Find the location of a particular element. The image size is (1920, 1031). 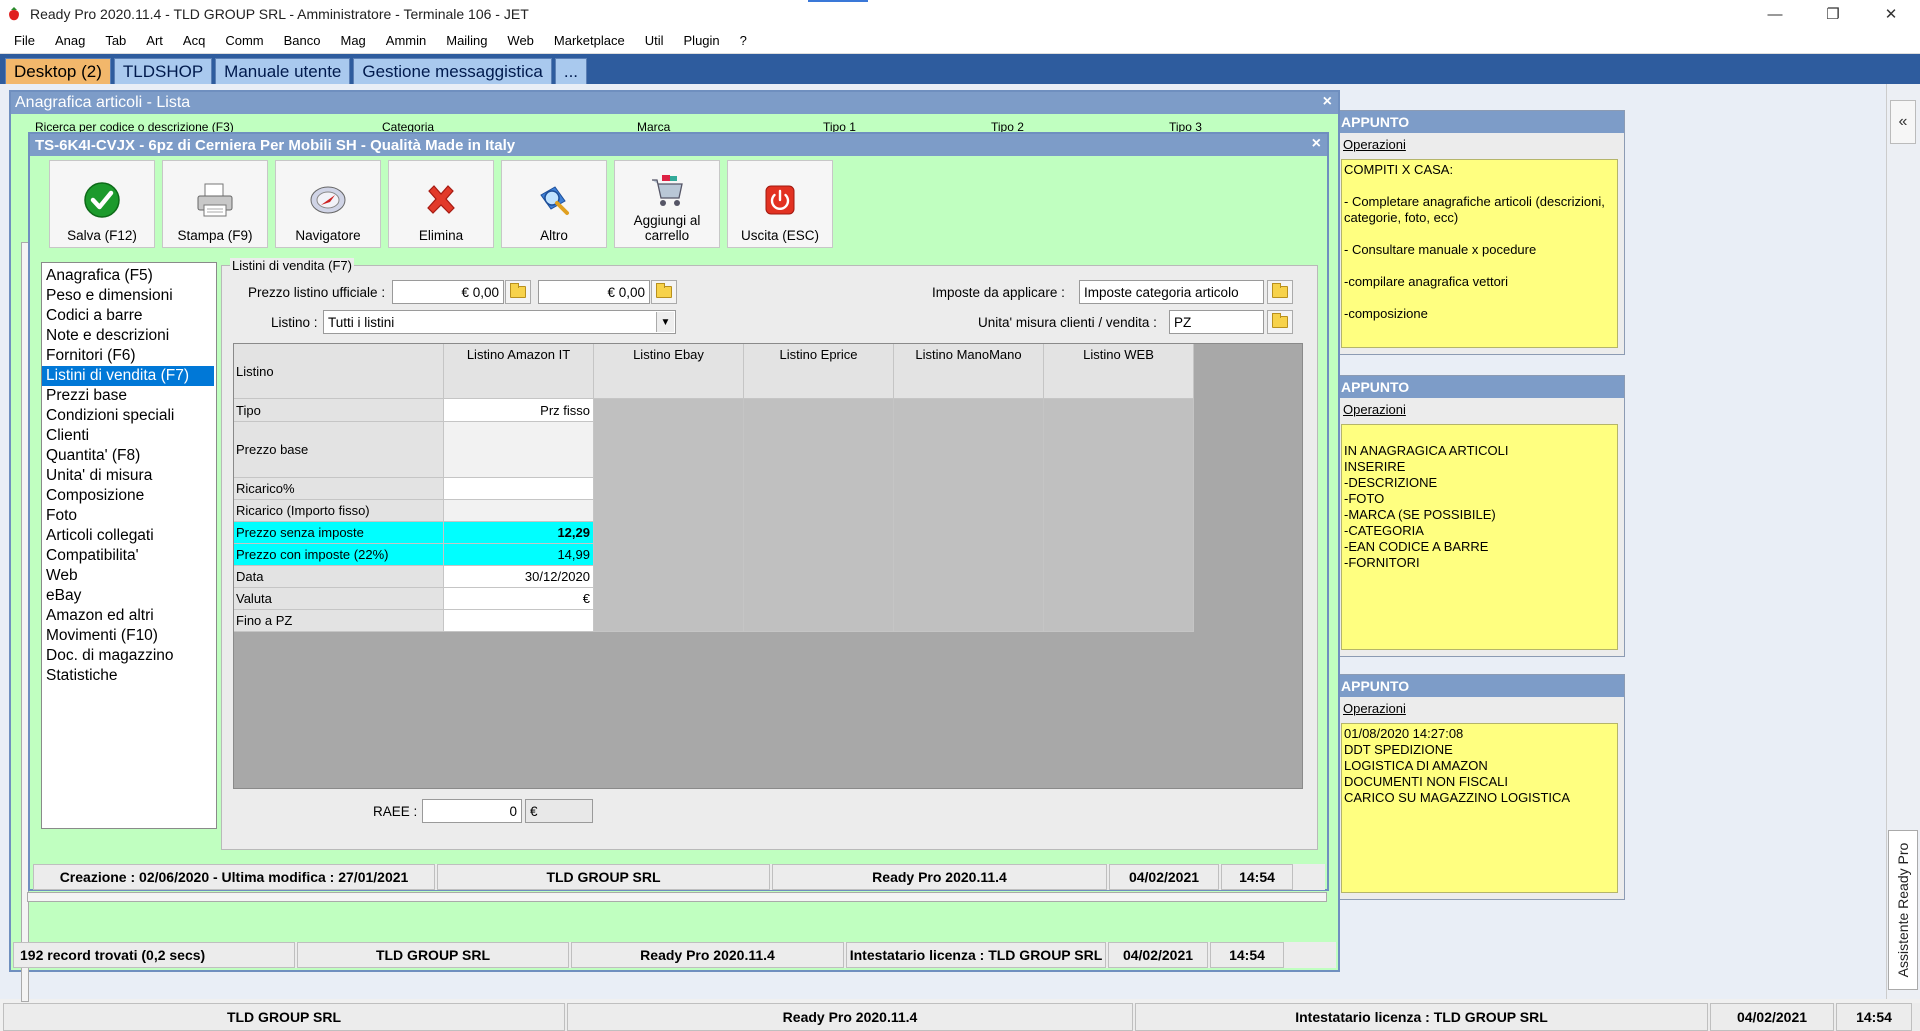

nav-anagrafica: Anagrafica (F5) is located at coordinates (129, 276).